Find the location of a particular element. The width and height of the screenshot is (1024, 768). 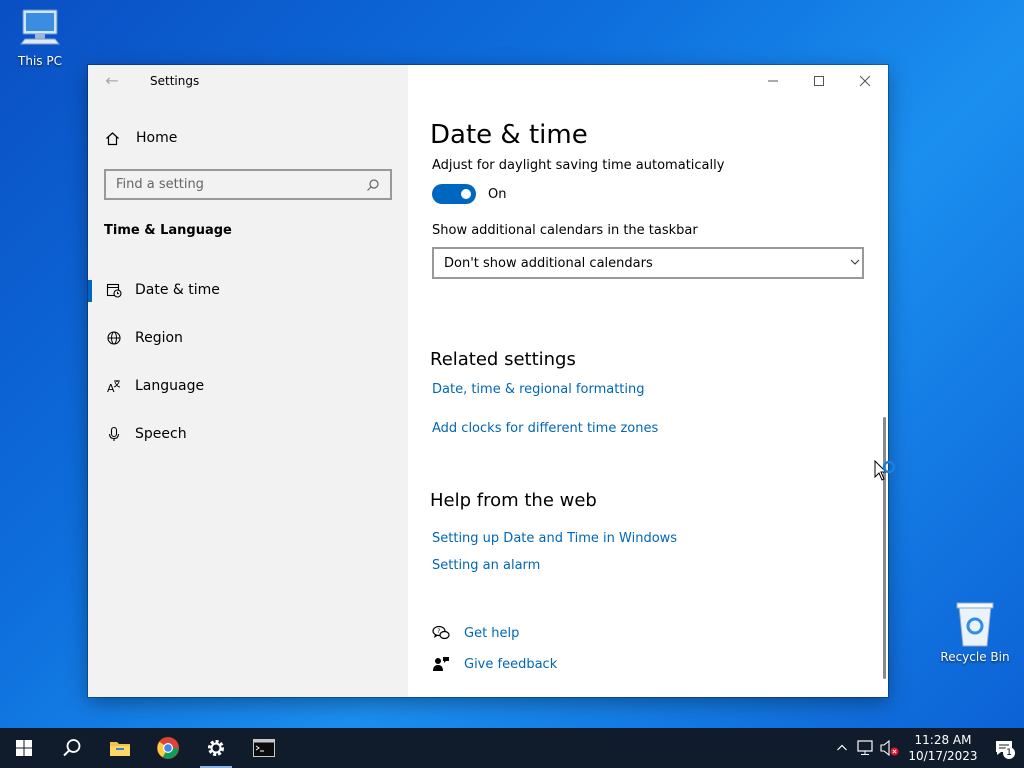

toggle-knob is located at coordinates (466, 194).